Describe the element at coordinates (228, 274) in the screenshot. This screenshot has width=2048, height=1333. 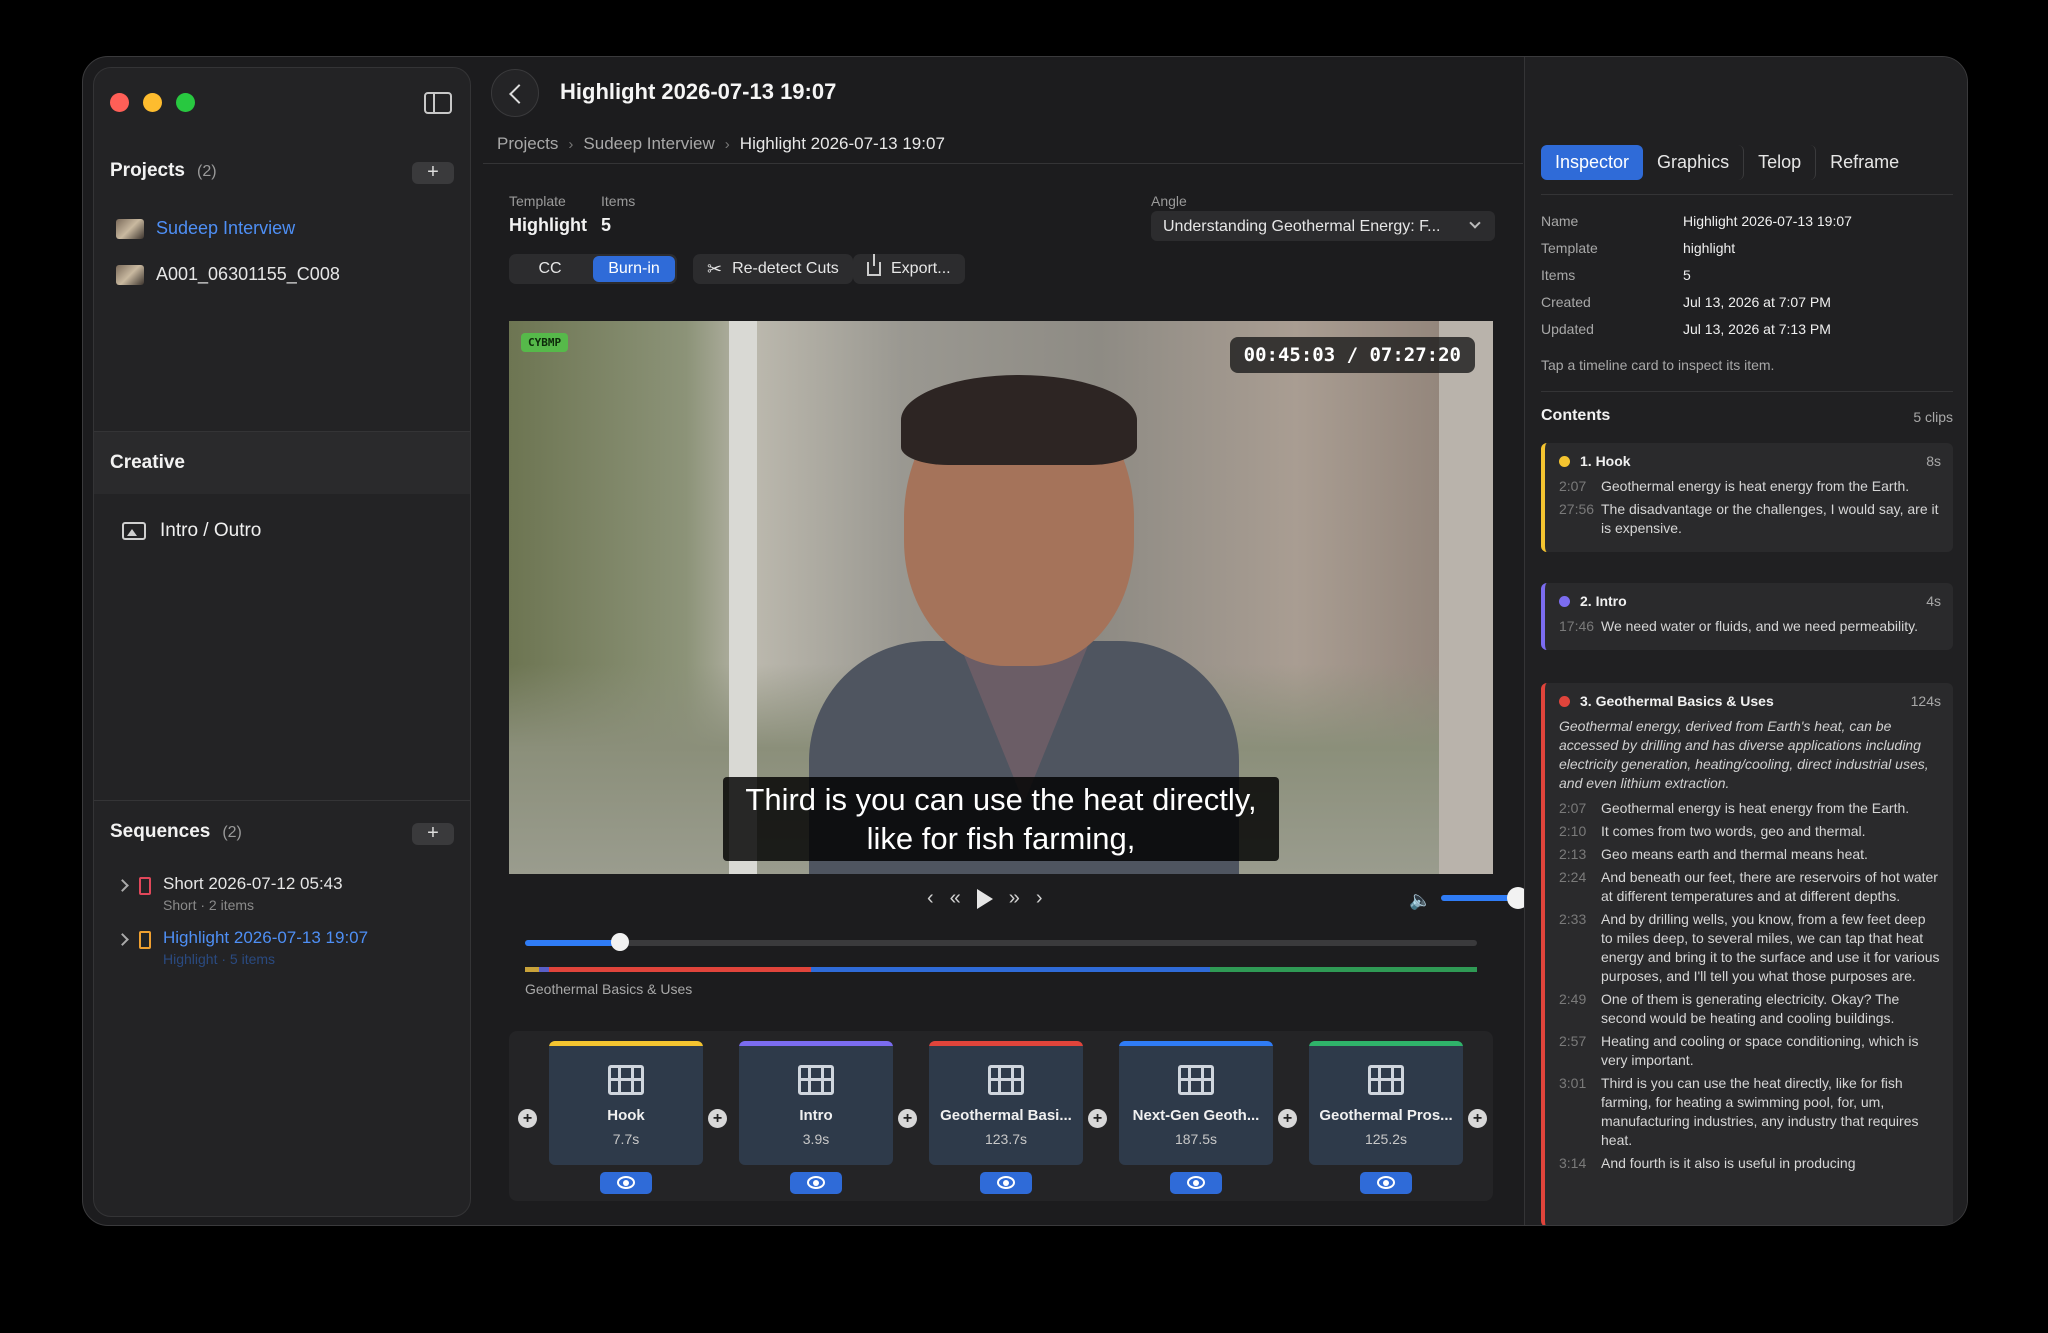
I see `project-item-a001: A001_06301155_C008` at that location.